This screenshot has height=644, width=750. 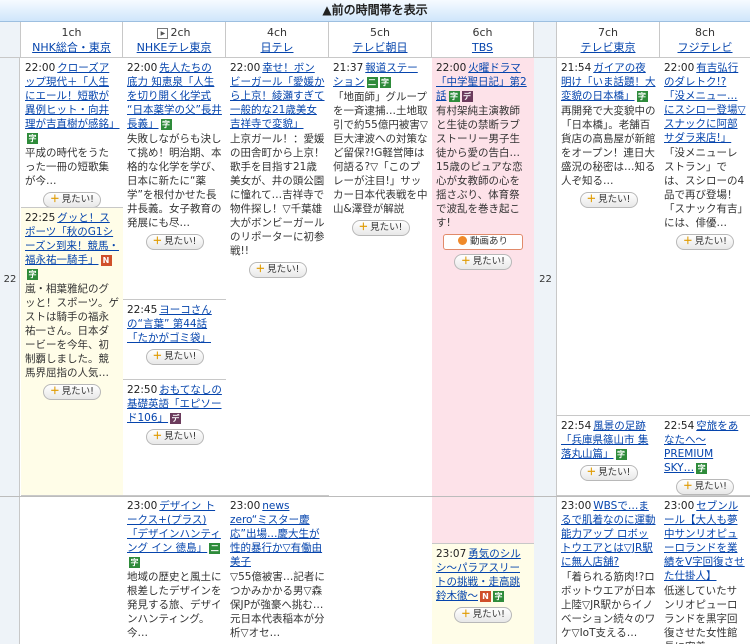 I want to click on data-broadcast-badge-icon: デ, so click(x=176, y=418).